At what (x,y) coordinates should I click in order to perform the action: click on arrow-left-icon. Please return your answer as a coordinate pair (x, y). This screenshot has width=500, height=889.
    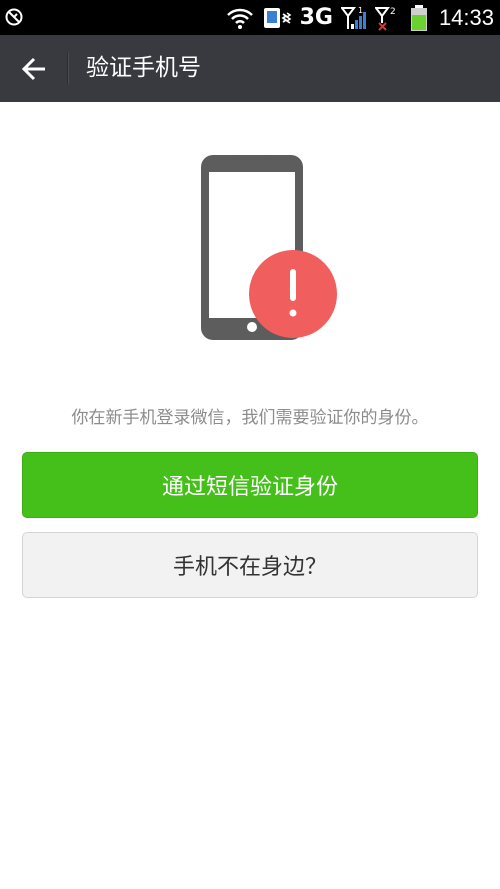
    Looking at the image, I should click on (33, 69).